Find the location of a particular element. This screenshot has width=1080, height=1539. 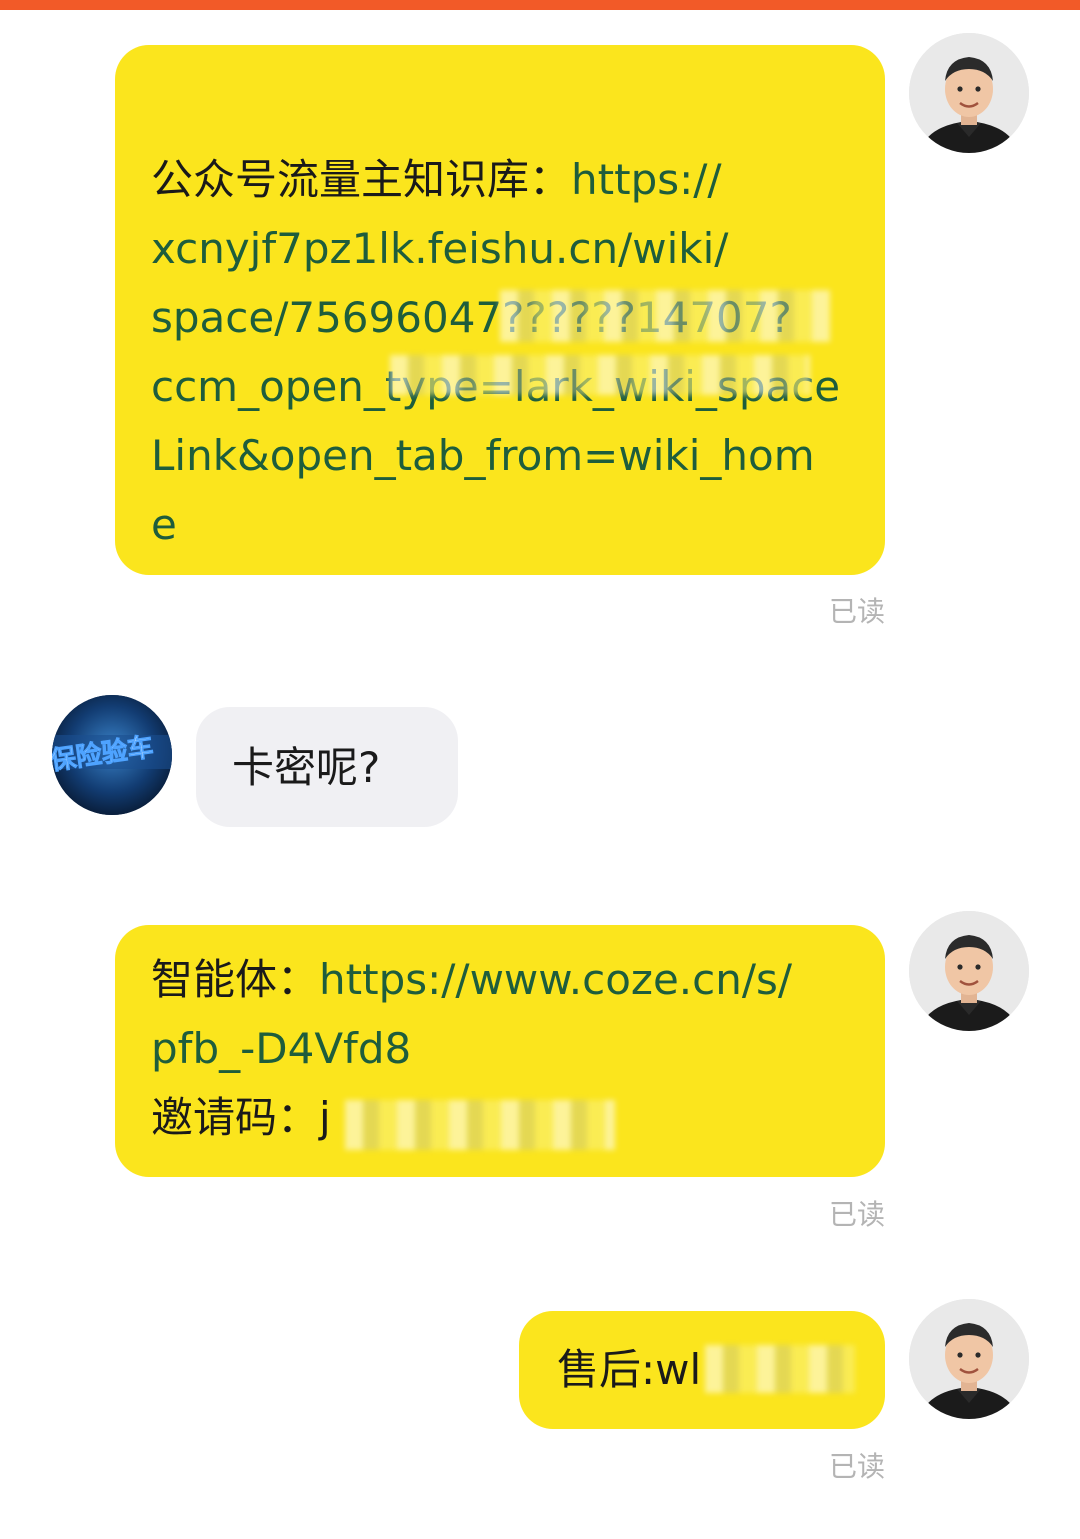

top-accent-bar is located at coordinates (540, 5).